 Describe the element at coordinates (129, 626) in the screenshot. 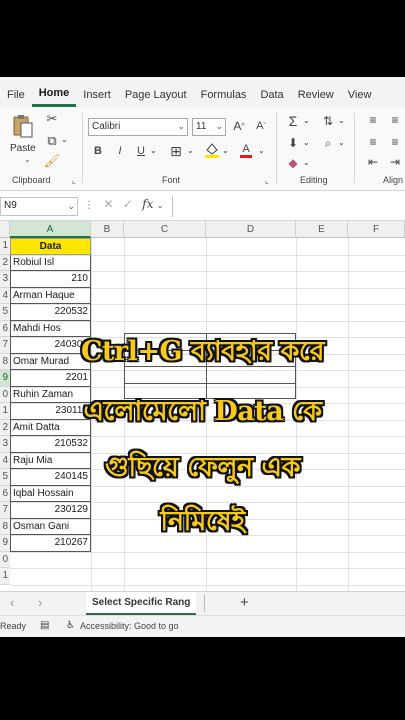

I see `accessibility-status: Accessibility: Good to go` at that location.